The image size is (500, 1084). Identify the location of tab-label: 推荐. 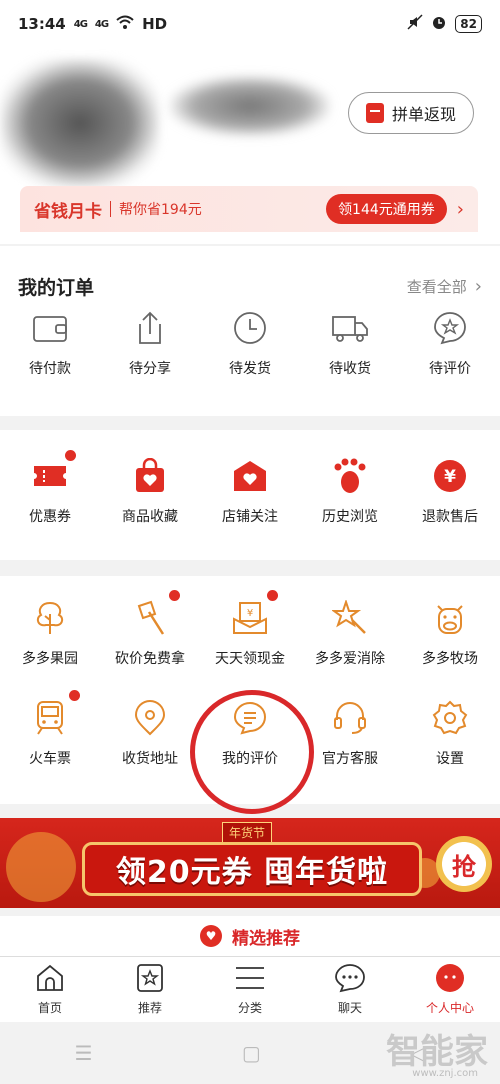
(149, 1008).